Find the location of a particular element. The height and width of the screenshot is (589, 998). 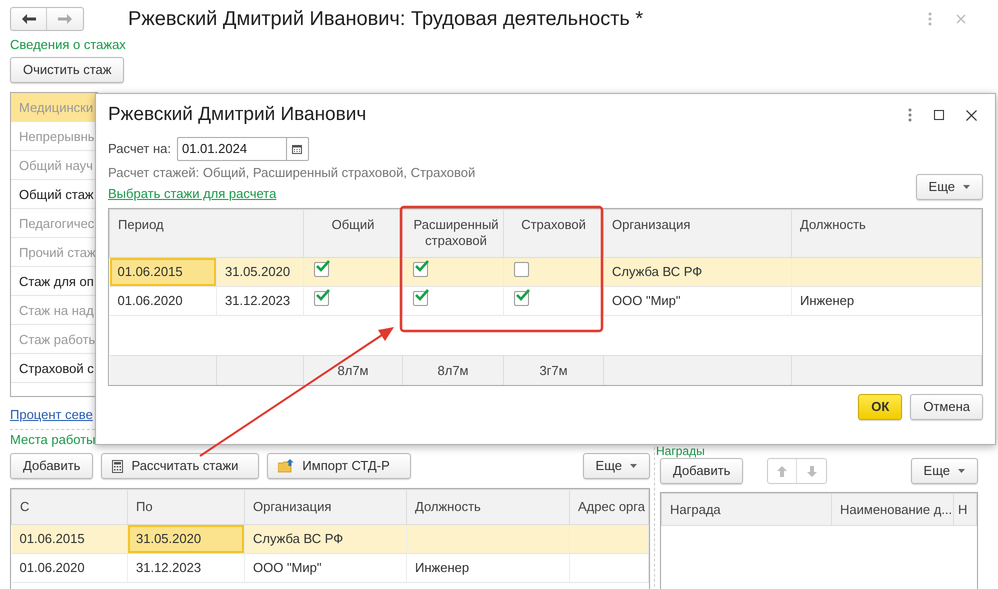

column-header: Расширенный страховой is located at coordinates (453, 234).